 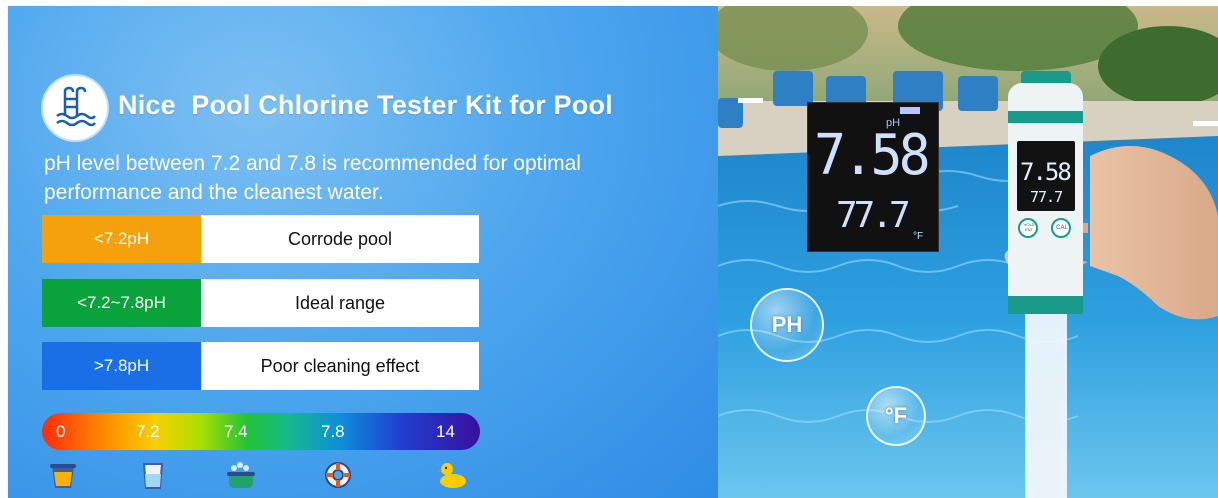 What do you see at coordinates (333, 431) in the screenshot?
I see `scale-tick: 7.8` at bounding box center [333, 431].